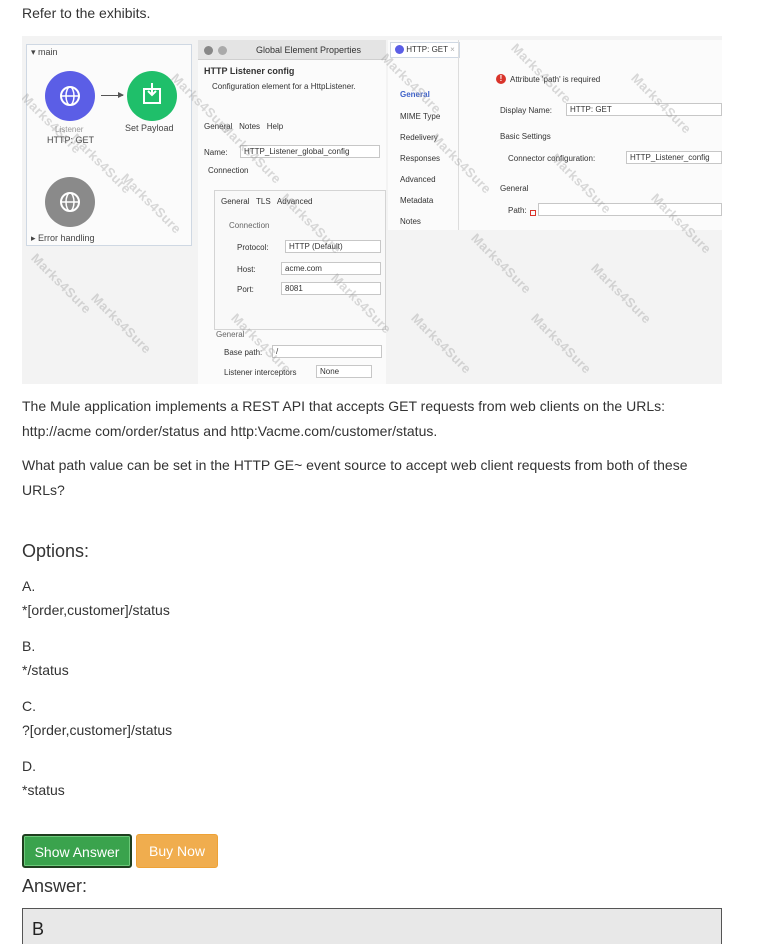  I want to click on path-label: Path:, so click(517, 210).